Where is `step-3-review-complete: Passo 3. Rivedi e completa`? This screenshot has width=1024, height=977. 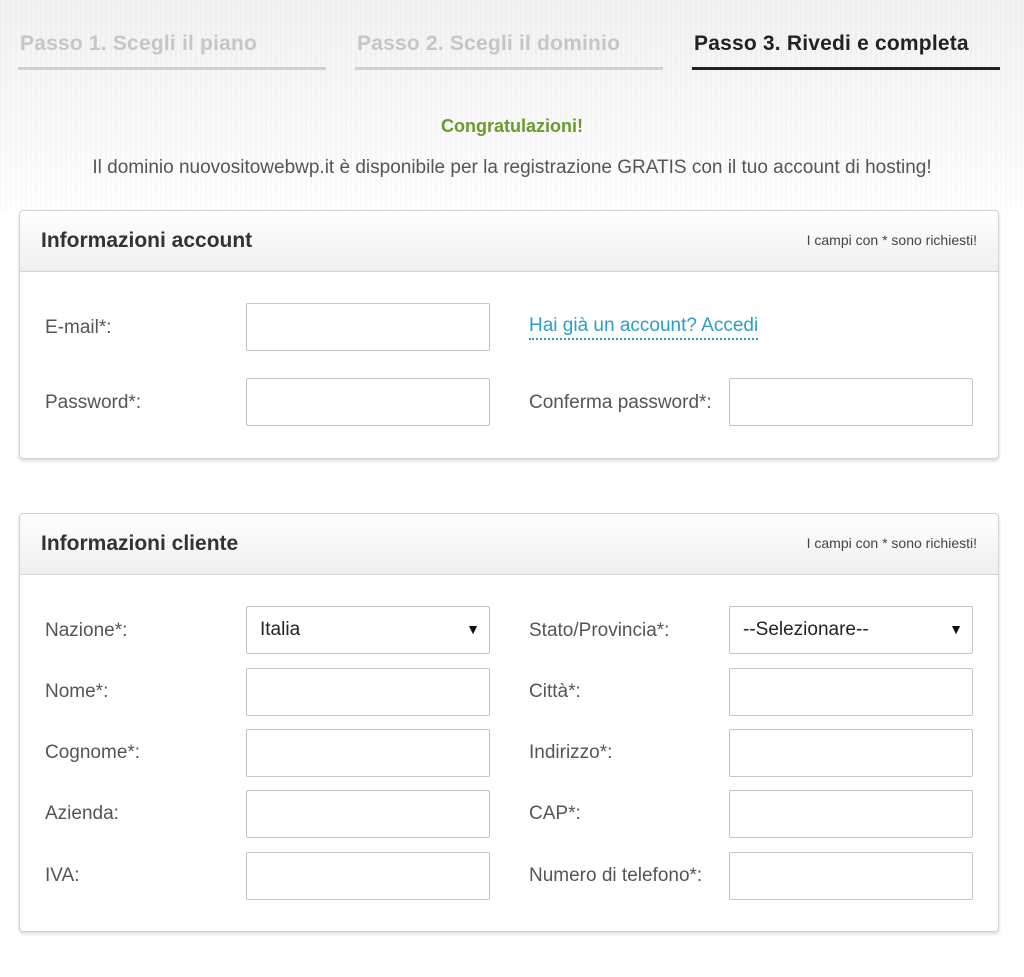 step-3-review-complete: Passo 3. Rivedi e completa is located at coordinates (846, 51).